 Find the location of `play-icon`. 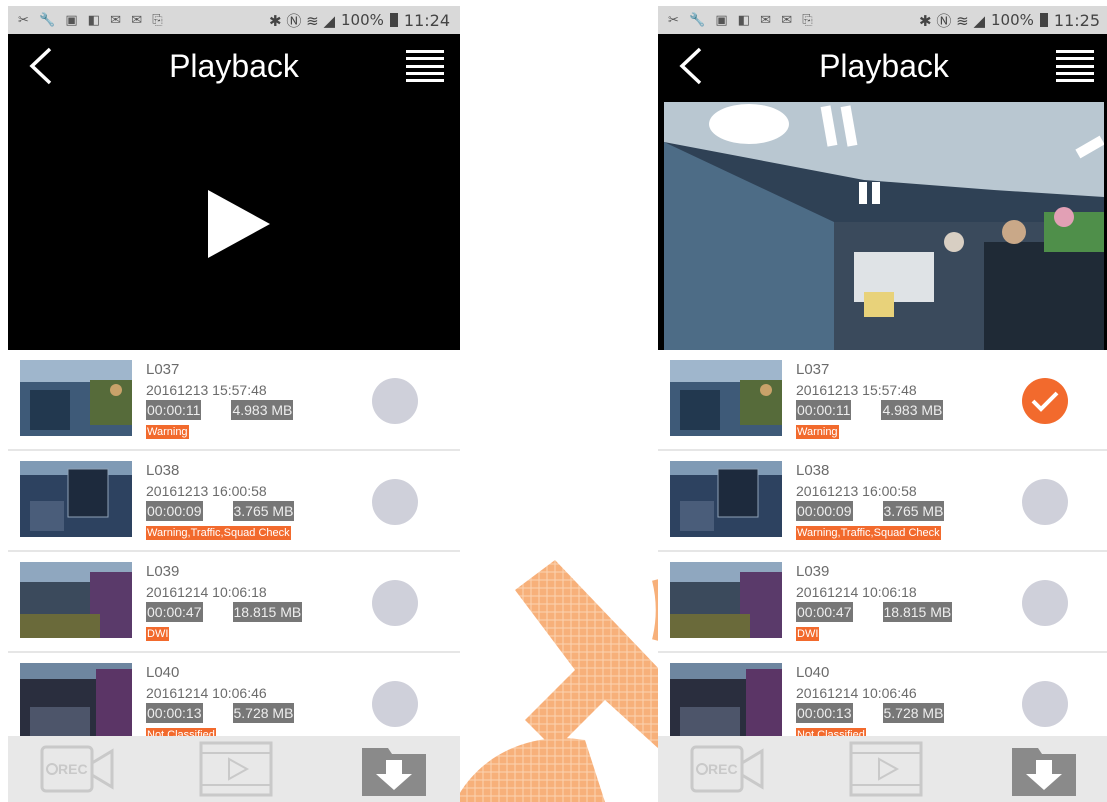

play-icon is located at coordinates (239, 224).